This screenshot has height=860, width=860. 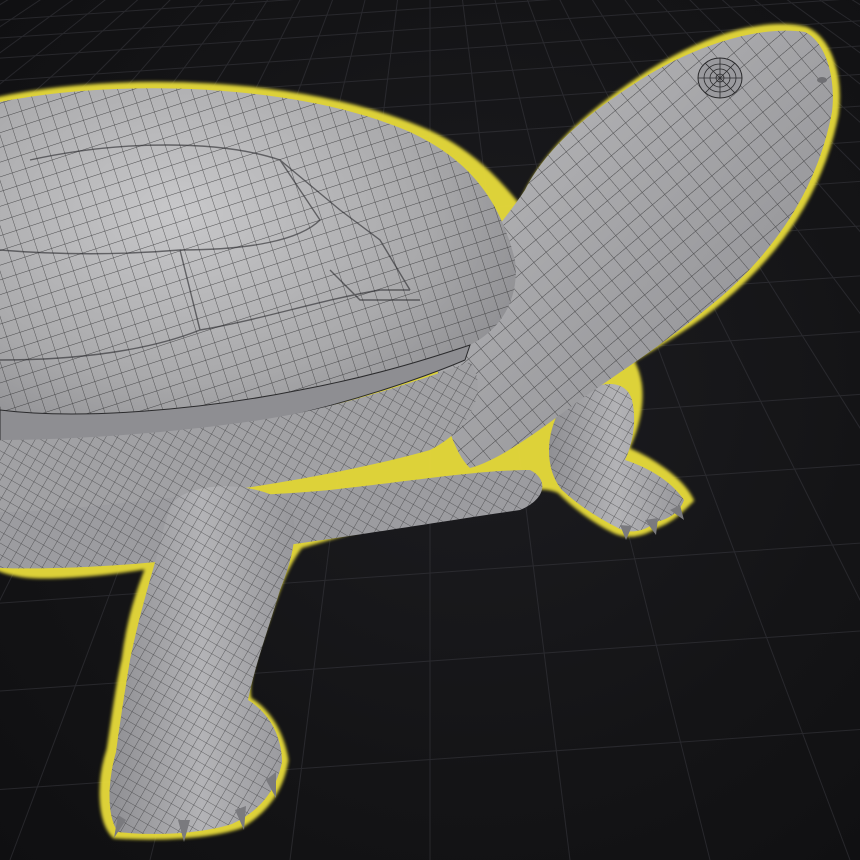 I want to click on nostril, so click(x=822, y=80).